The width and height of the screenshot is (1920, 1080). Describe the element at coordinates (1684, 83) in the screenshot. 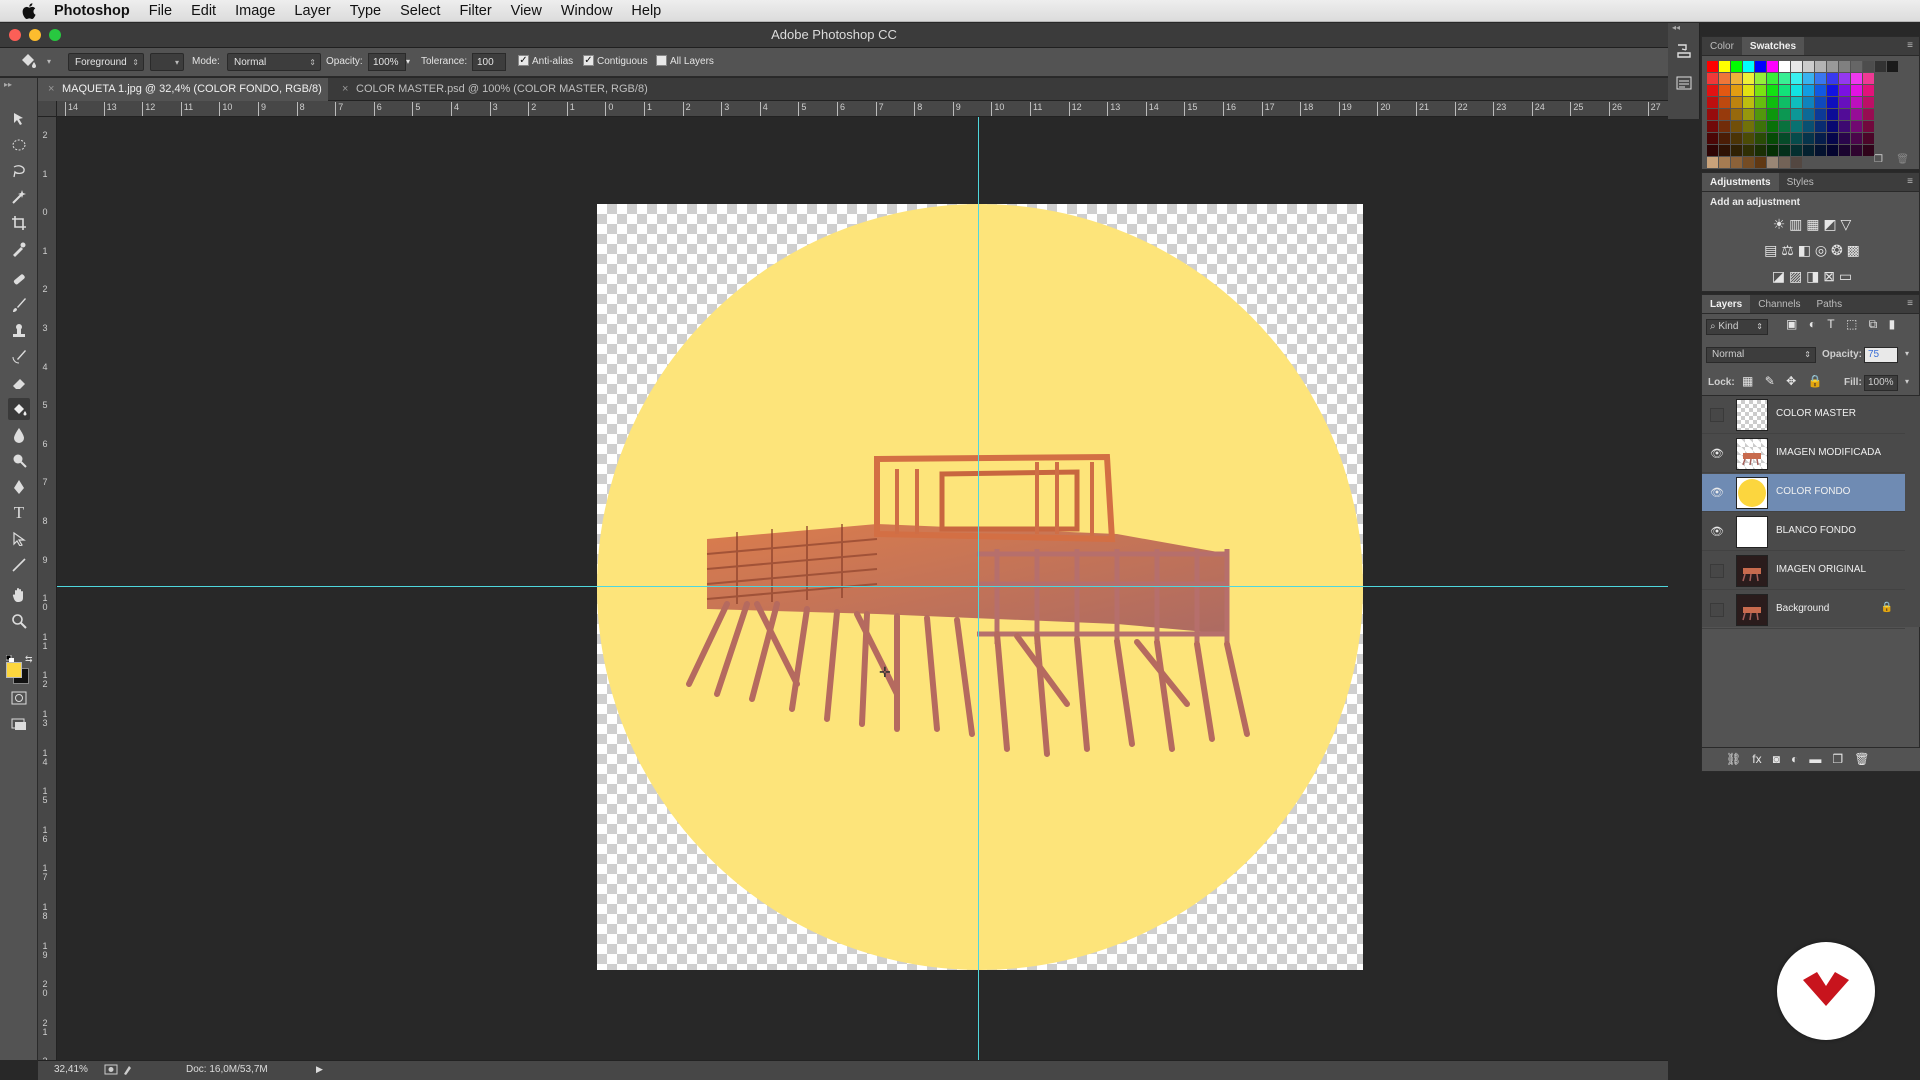

I see `properties-panel-icon` at that location.